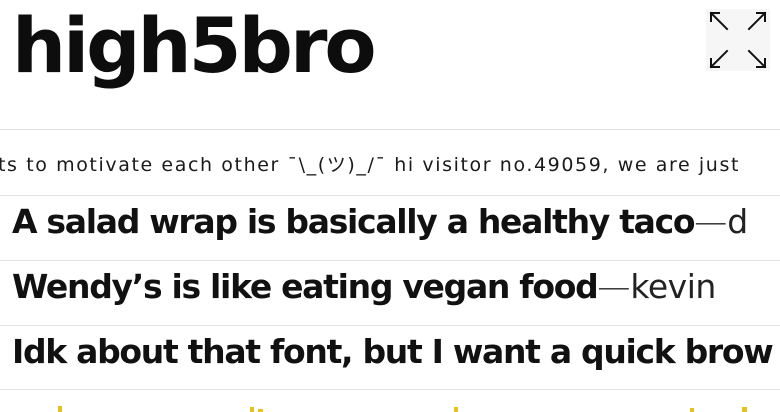  Describe the element at coordinates (305, 286) in the screenshot. I see `quote-text: Wendy’s is like eating vegan food` at that location.